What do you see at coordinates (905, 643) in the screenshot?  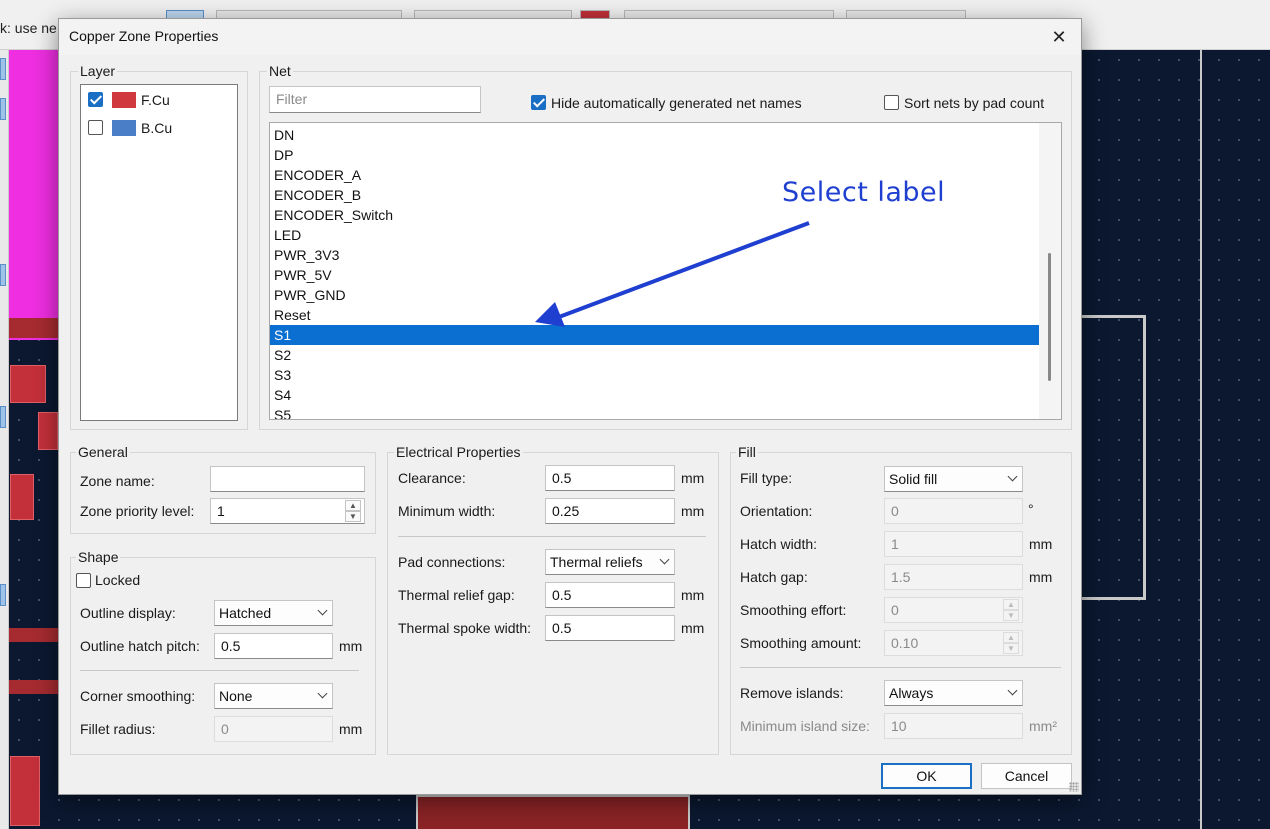 I see `smoothing-amount-value: 0.10` at bounding box center [905, 643].